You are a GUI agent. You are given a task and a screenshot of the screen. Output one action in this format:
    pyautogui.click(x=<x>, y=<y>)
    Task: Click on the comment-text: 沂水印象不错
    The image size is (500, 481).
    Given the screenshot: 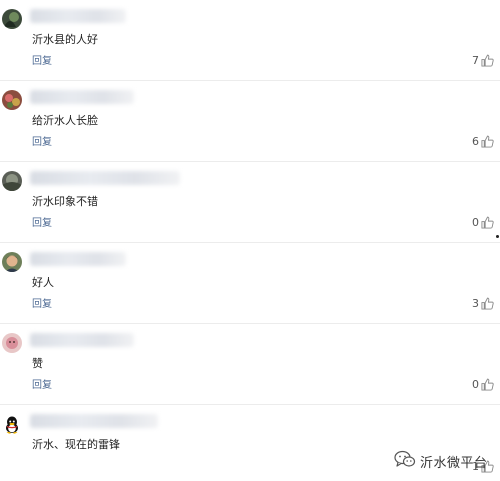 What is the action you would take?
    pyautogui.click(x=65, y=201)
    